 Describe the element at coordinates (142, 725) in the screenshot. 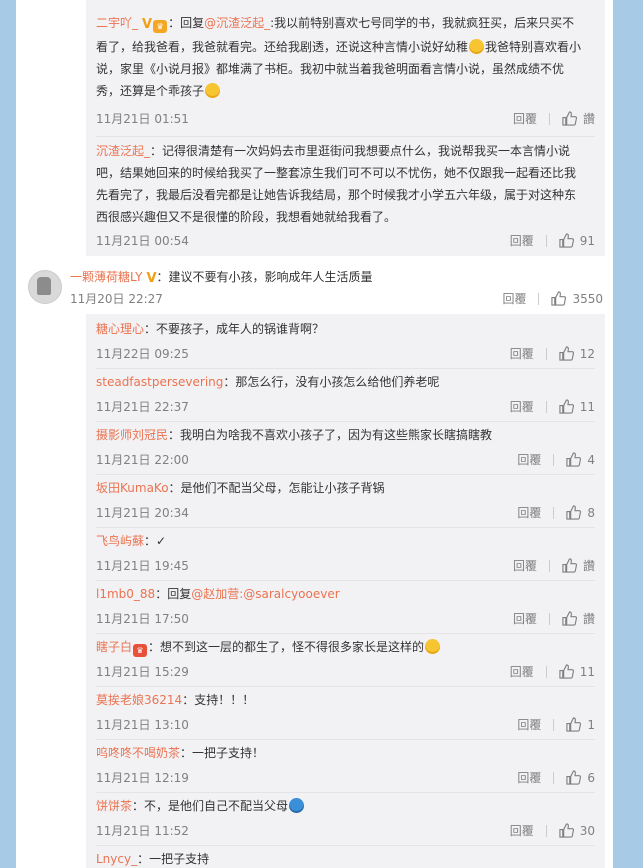

I see `timestamp: 11月21日 13:10` at that location.